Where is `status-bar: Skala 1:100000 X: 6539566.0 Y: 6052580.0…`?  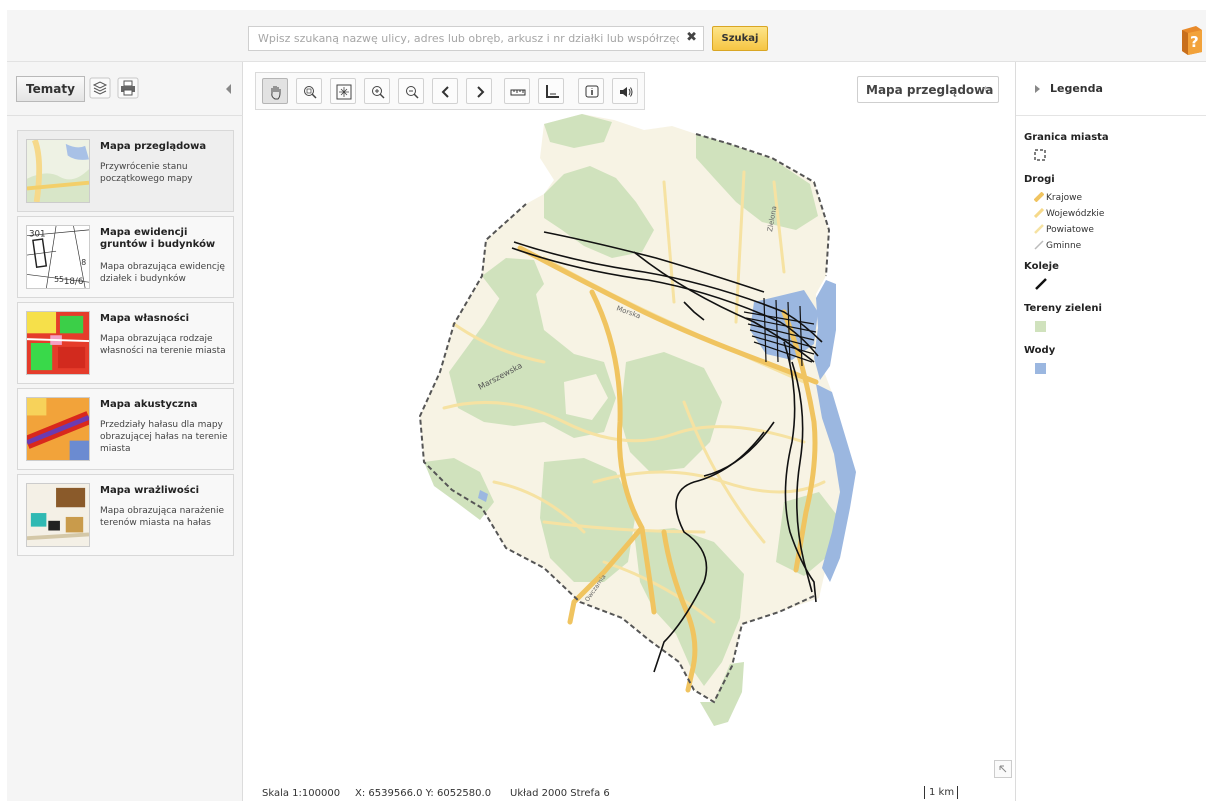
status-bar: Skala 1:100000 X: 6539566.0 Y: 6052580.0… is located at coordinates (629, 793).